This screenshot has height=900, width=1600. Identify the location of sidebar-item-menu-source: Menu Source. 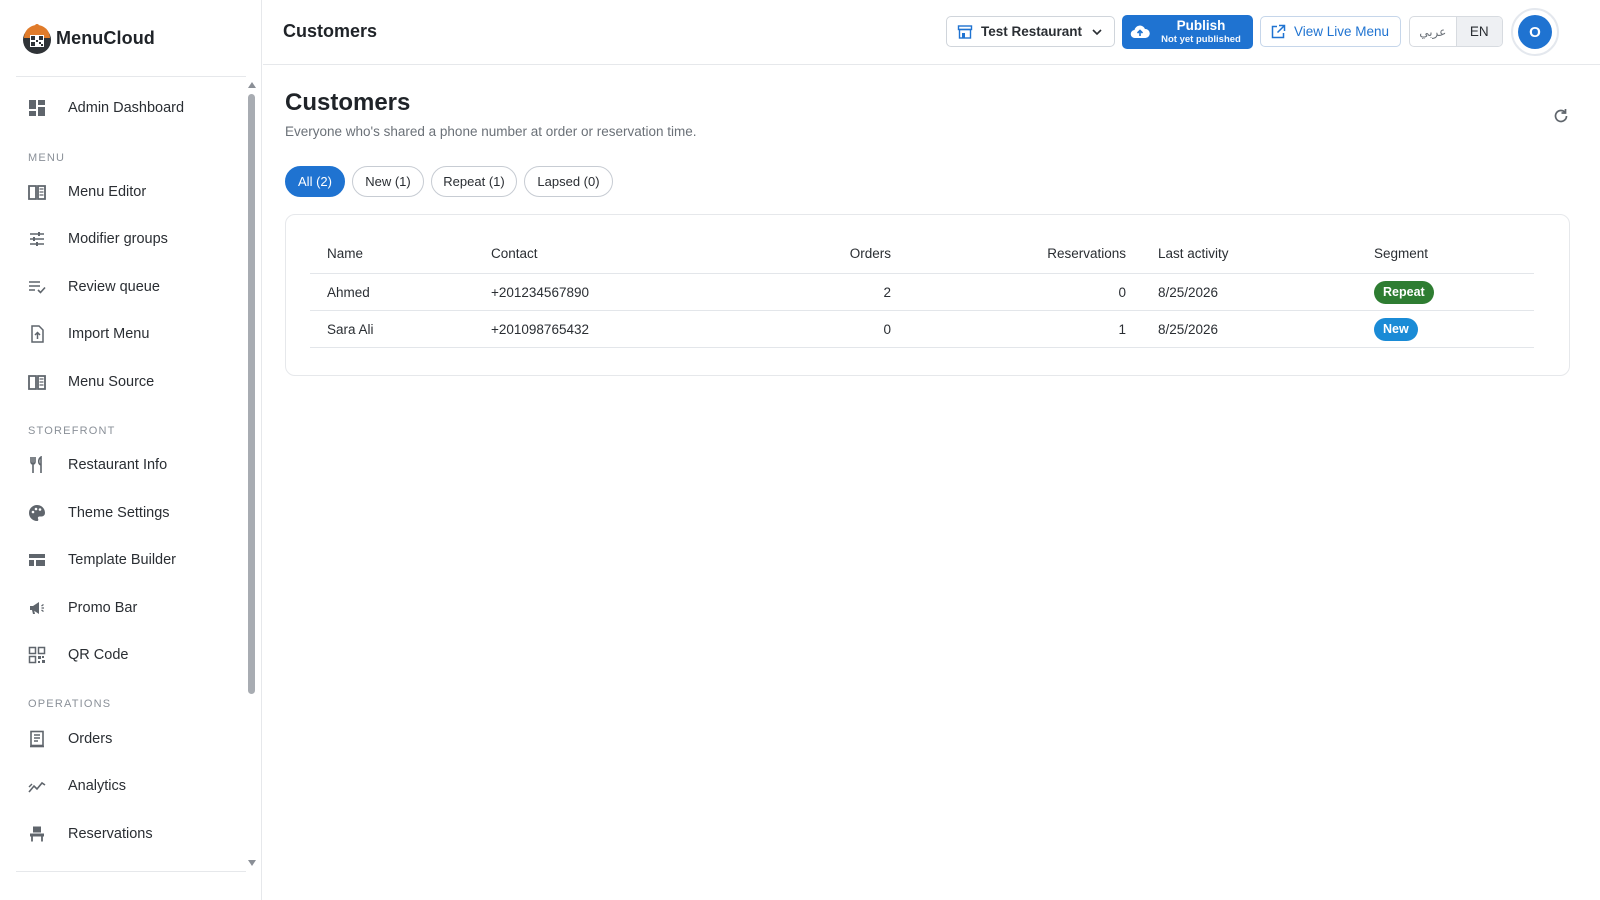
(128, 382).